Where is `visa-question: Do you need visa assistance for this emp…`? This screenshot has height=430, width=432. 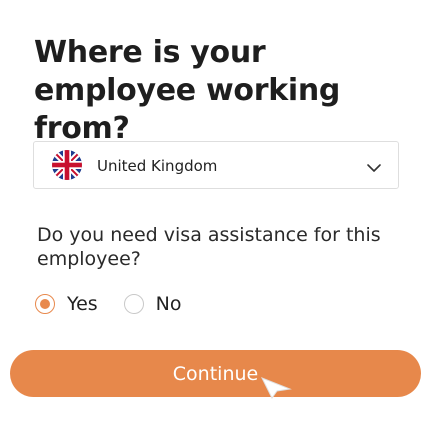
visa-question: Do you need visa assistance for this emp… is located at coordinates (209, 247).